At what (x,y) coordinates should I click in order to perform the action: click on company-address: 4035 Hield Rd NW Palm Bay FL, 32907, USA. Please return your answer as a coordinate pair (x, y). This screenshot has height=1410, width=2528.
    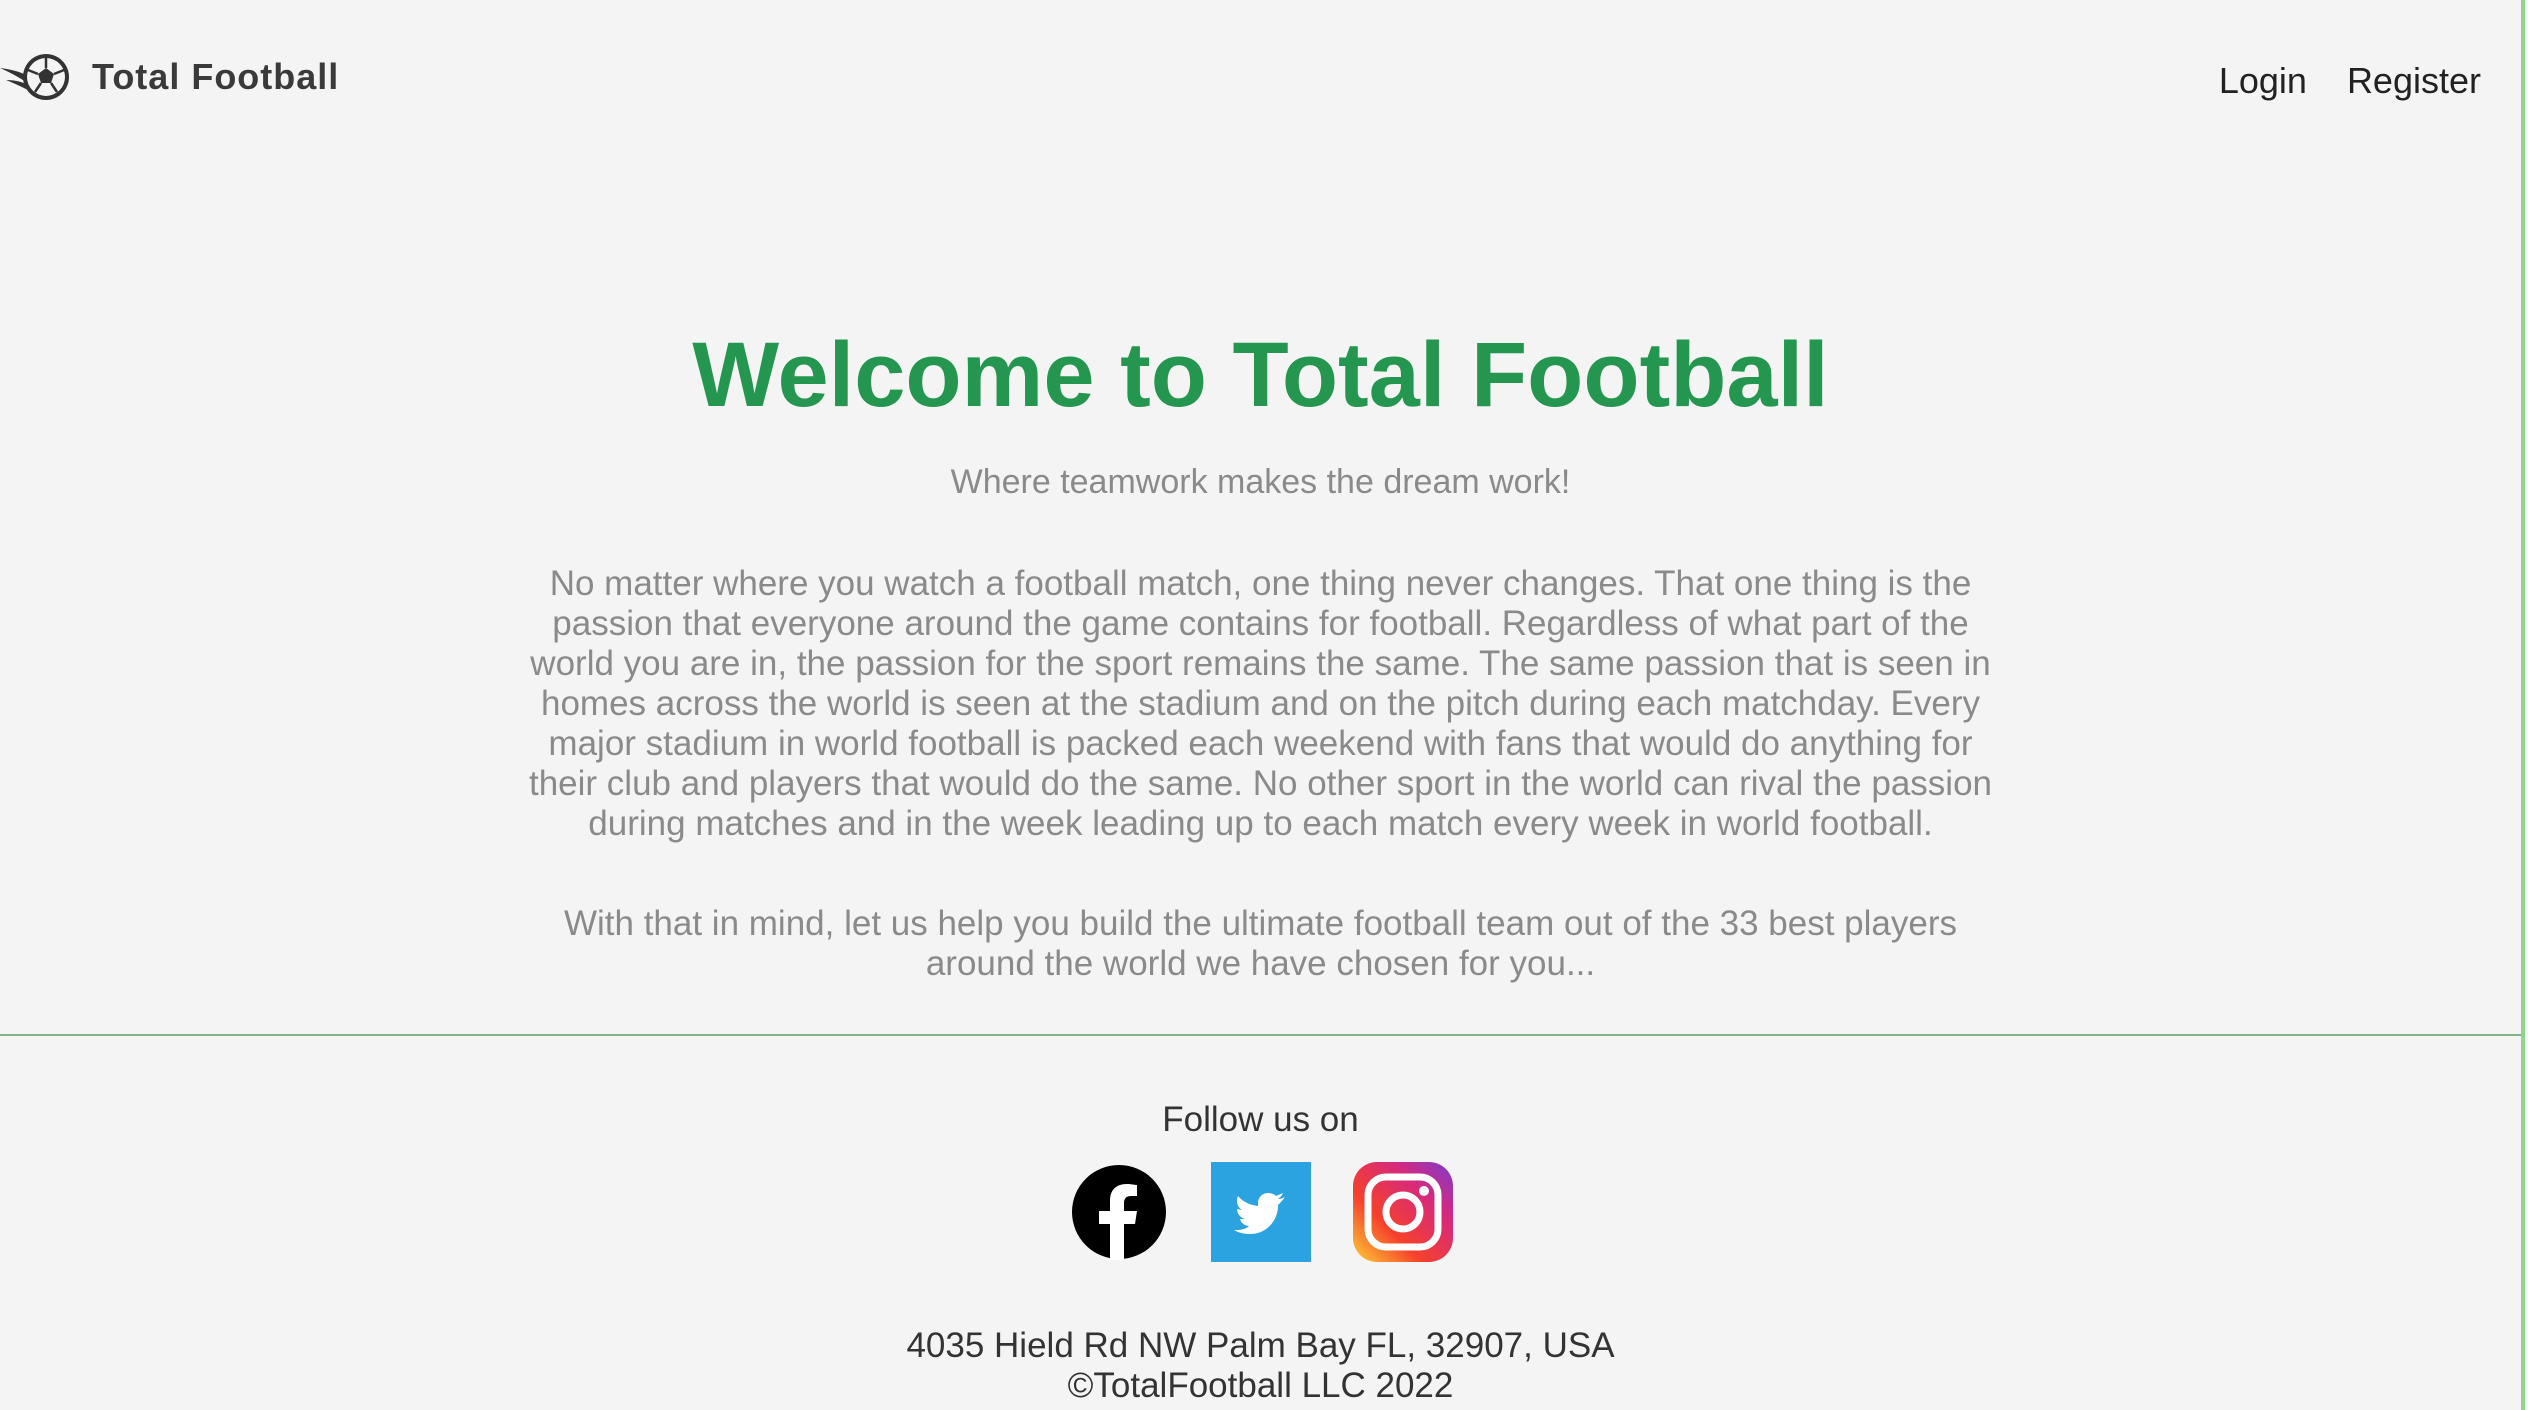
    Looking at the image, I should click on (1260, 1345).